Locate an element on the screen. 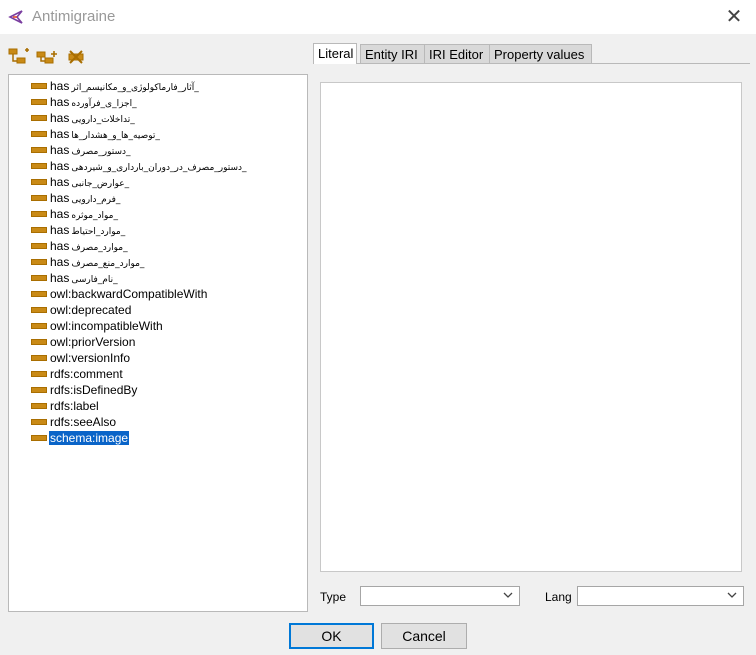 This screenshot has width=756, height=655. tab-divider is located at coordinates (531, 63).